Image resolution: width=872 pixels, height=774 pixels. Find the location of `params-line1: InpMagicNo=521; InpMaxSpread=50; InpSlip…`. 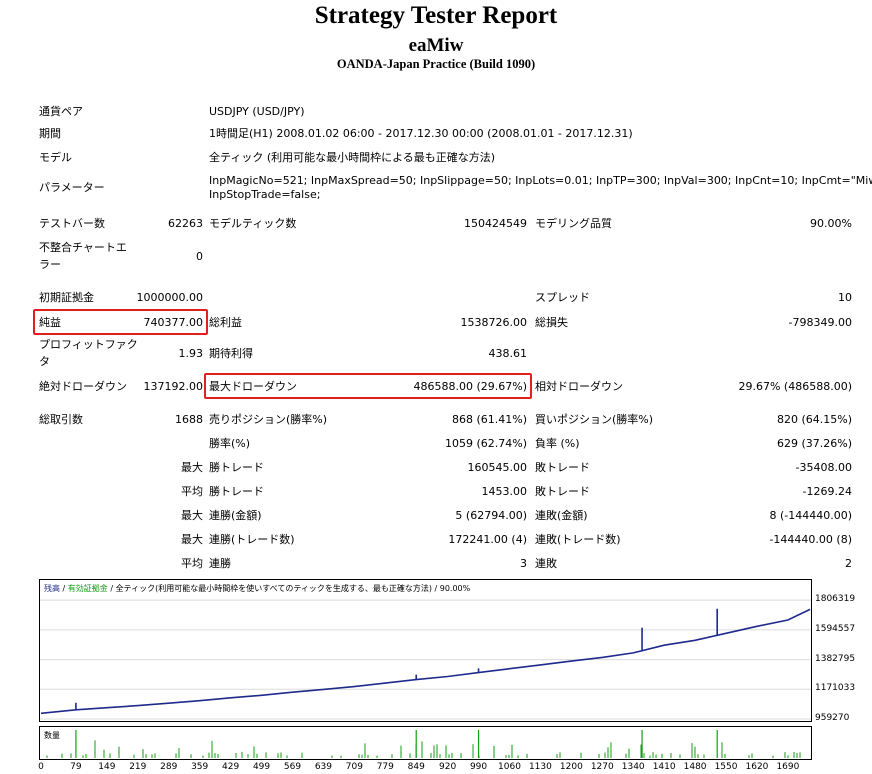

params-line1: InpMagicNo=521; InpMaxSpread=50; InpSlip… is located at coordinates (540, 180).